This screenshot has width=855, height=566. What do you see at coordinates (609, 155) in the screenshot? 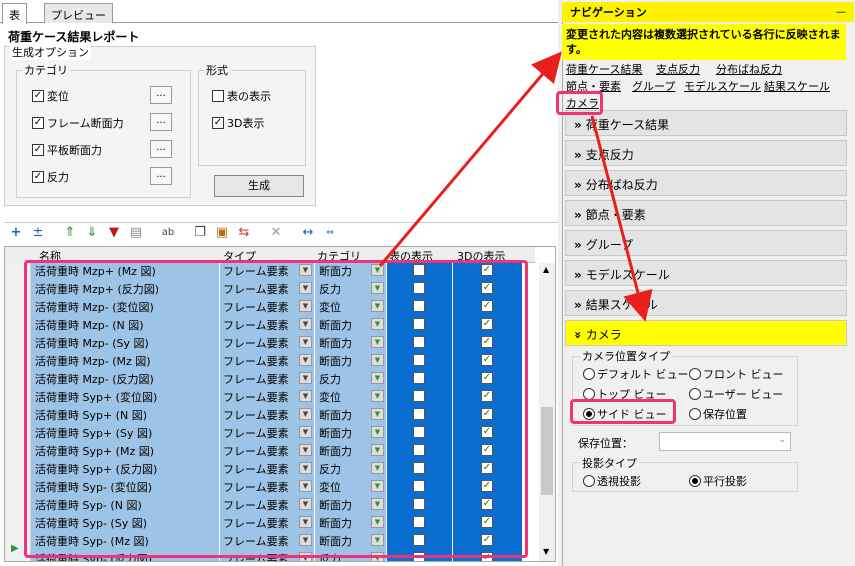
I see `nav-section-label: 支点反力` at bounding box center [609, 155].